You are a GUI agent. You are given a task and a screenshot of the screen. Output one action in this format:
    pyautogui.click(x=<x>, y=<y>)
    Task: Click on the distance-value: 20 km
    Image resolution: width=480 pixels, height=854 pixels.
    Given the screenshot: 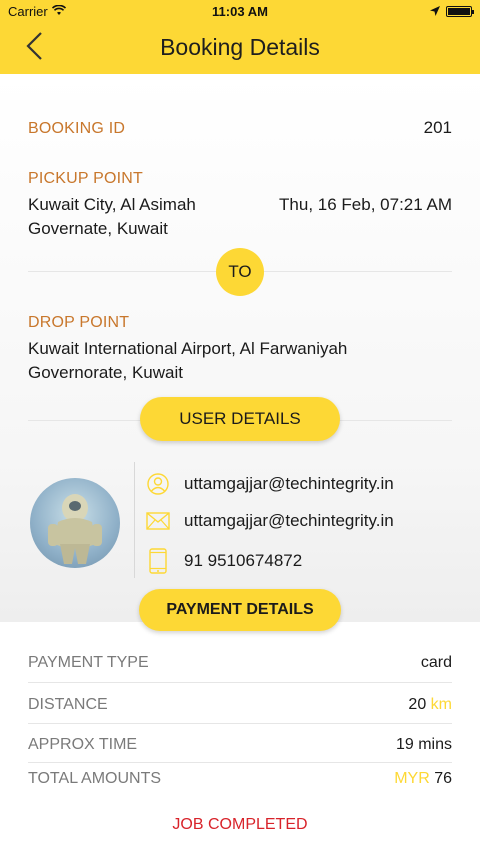 What is the action you would take?
    pyautogui.click(x=430, y=705)
    